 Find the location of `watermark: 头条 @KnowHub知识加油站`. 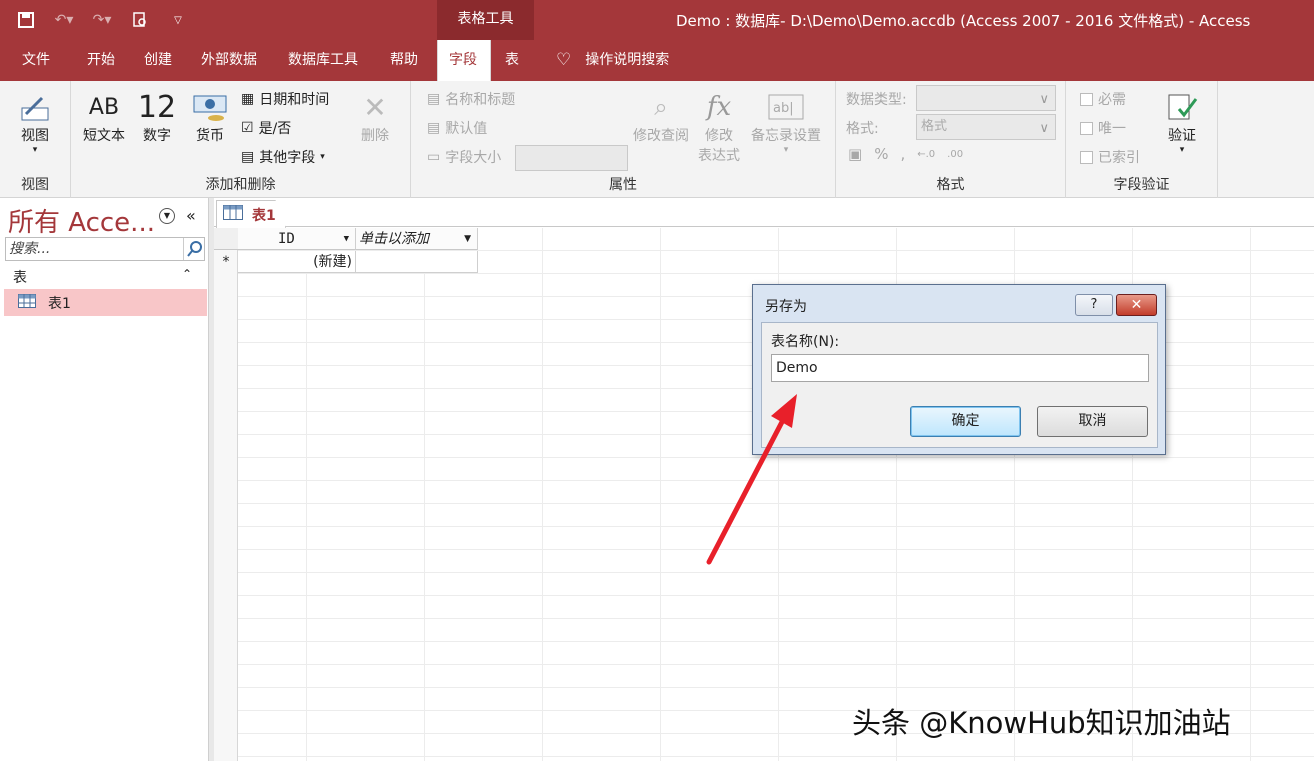

watermark: 头条 @KnowHub知识加油站 is located at coordinates (1041, 723).